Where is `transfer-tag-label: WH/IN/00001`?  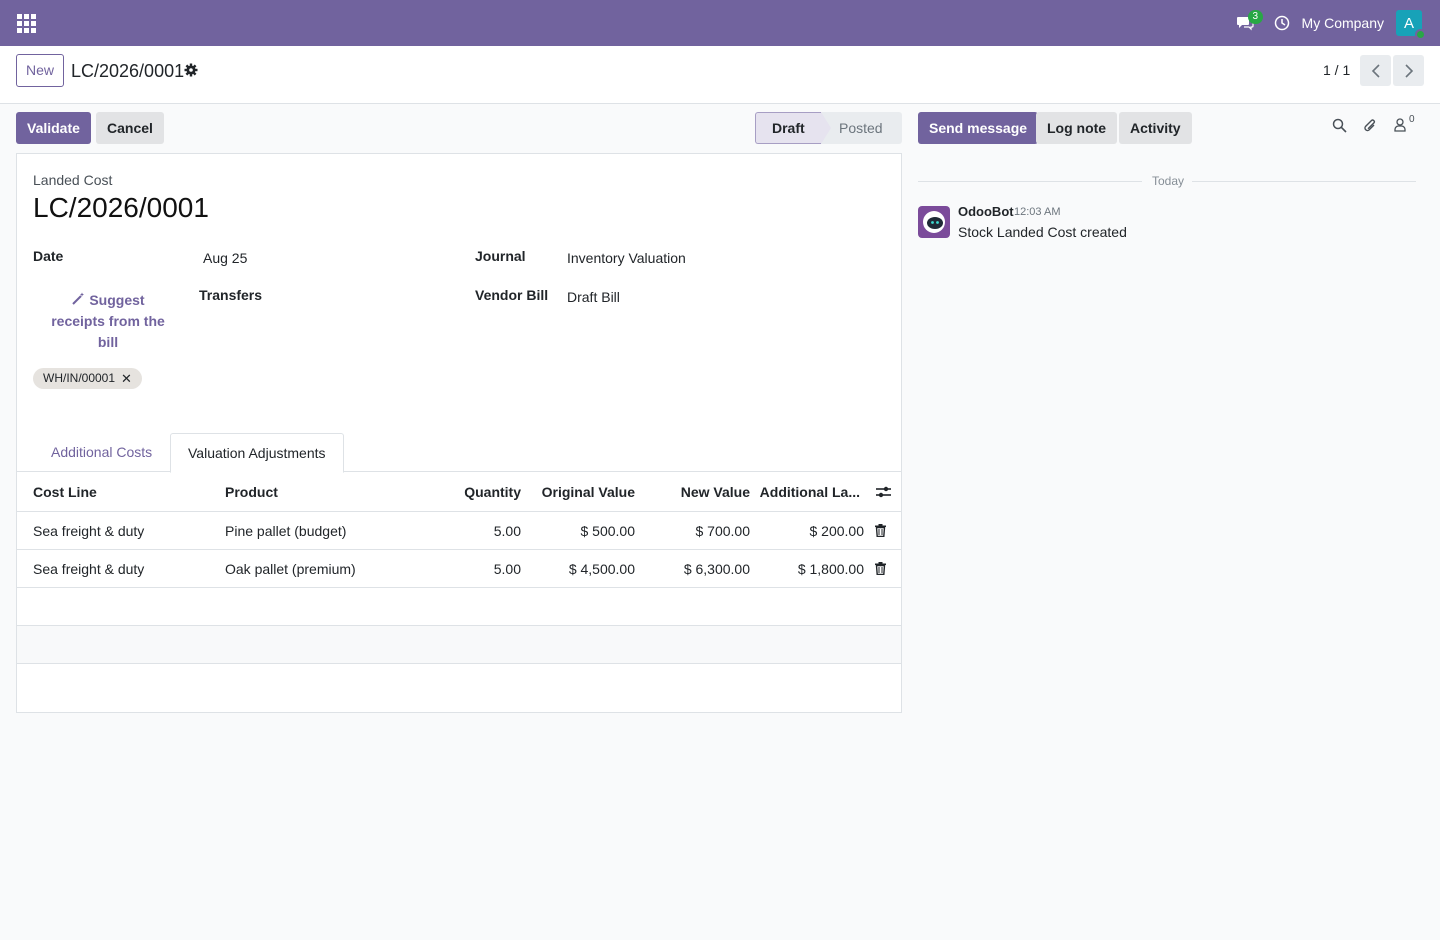
transfer-tag-label: WH/IN/00001 is located at coordinates (79, 378).